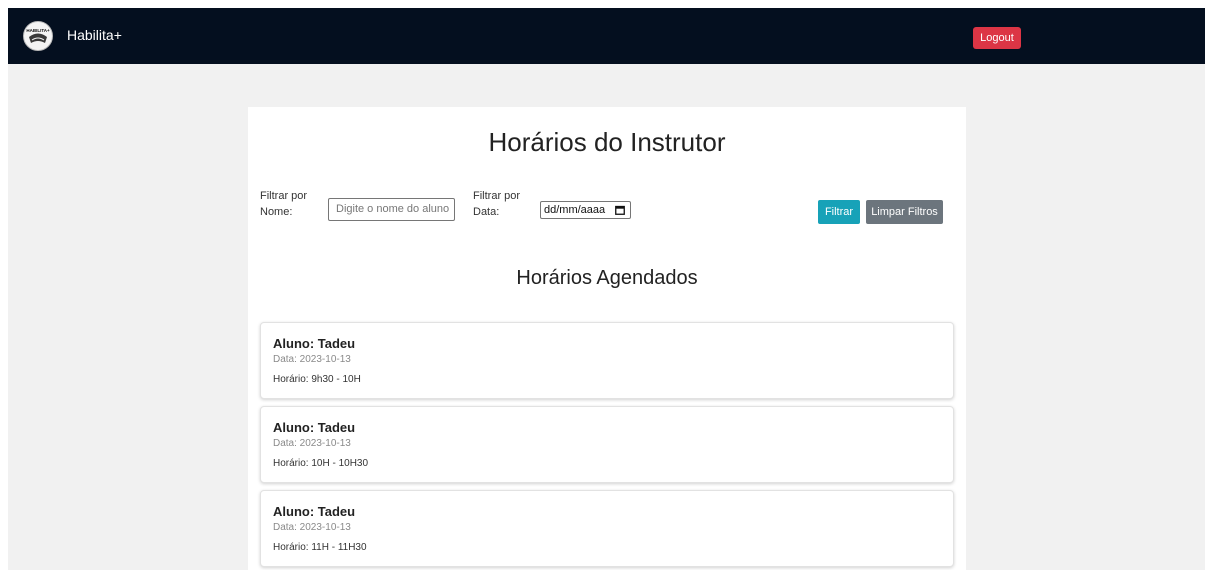 The height and width of the screenshot is (570, 1205). I want to click on logo-text: HABILITA+, so click(38, 30).